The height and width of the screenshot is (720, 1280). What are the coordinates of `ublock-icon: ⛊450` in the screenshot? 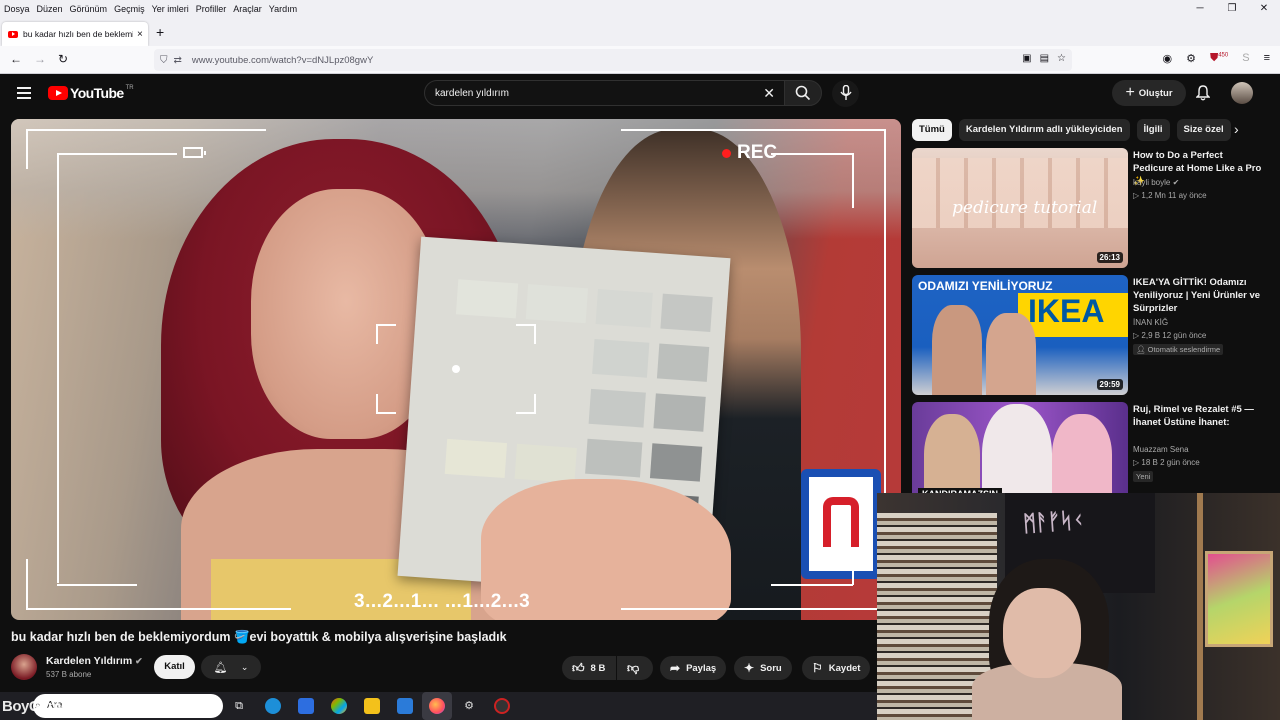 It's located at (1219, 58).